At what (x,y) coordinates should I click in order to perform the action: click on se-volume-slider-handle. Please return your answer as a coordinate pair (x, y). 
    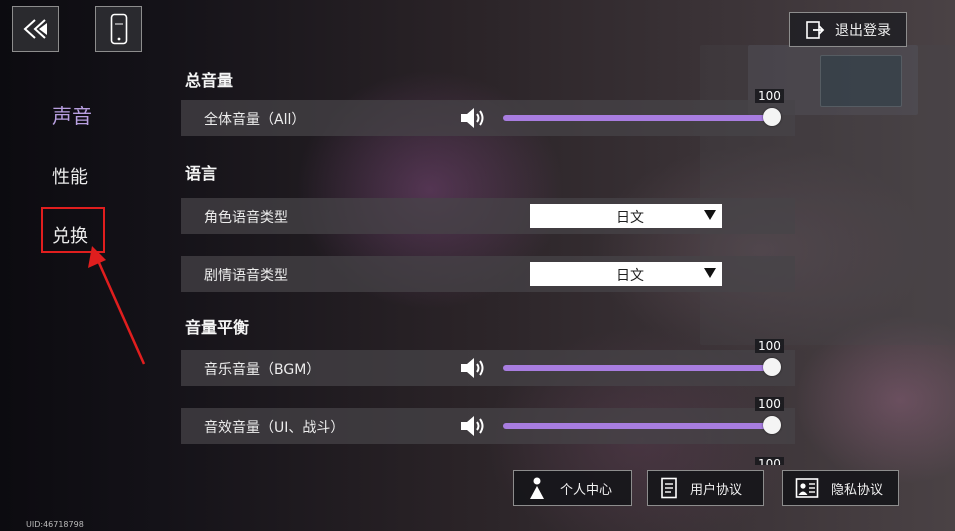
    Looking at the image, I should click on (772, 425).